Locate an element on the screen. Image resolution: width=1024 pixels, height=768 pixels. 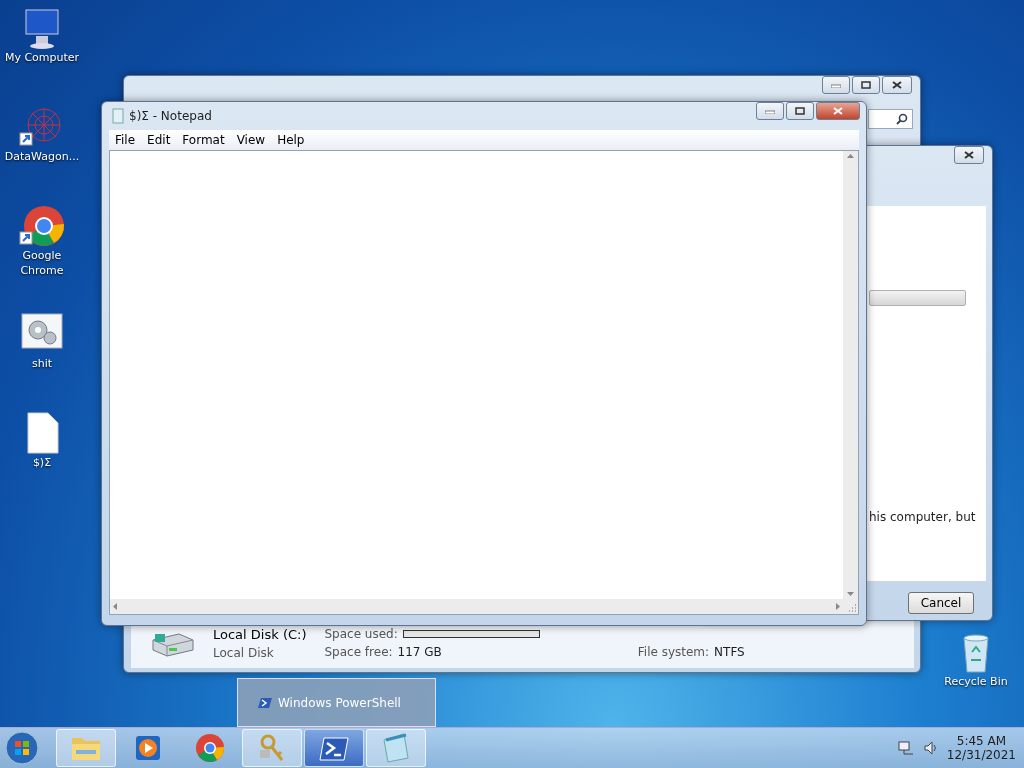
clock-date: 12/31/2021 is located at coordinates (981, 755).